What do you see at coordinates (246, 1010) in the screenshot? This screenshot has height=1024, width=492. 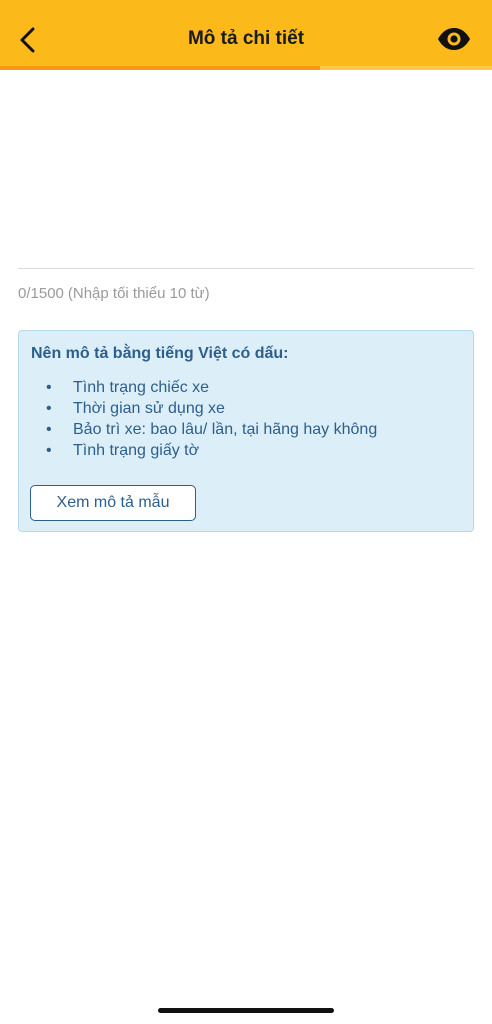 I see `home-indicator` at bounding box center [246, 1010].